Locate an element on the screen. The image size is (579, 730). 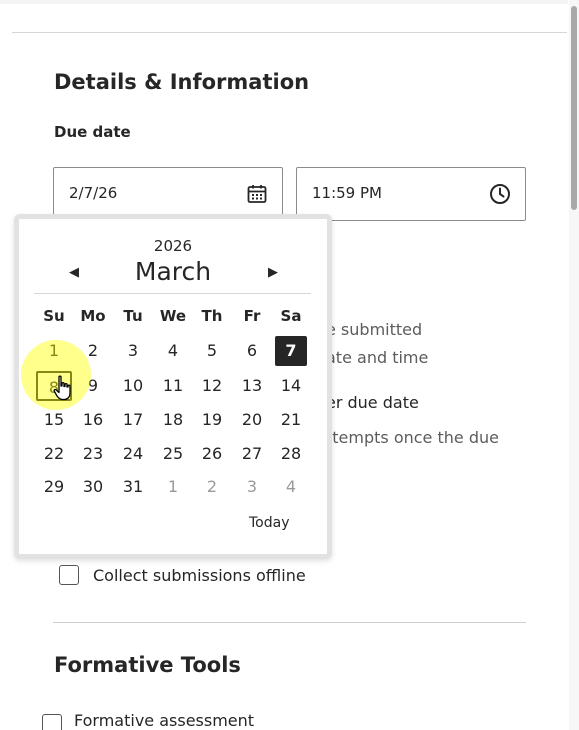
day-cell: 9 is located at coordinates (93, 386).